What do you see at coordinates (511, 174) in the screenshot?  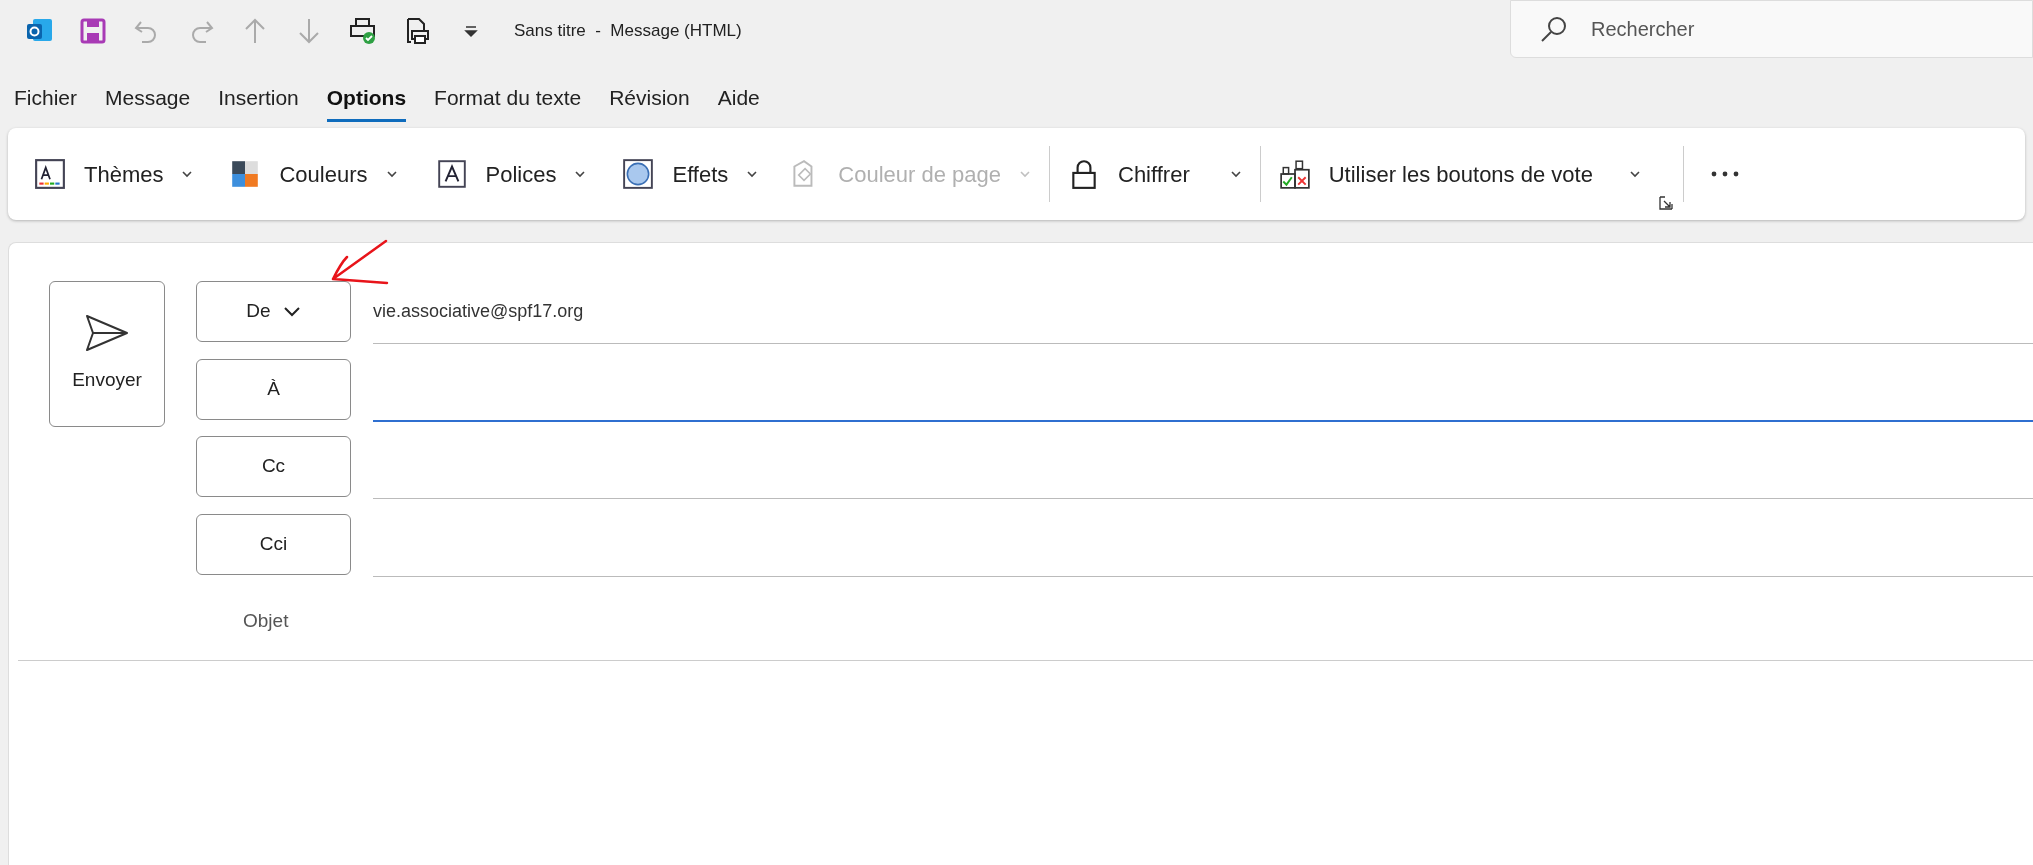 I see `ribbon-button: Polices` at bounding box center [511, 174].